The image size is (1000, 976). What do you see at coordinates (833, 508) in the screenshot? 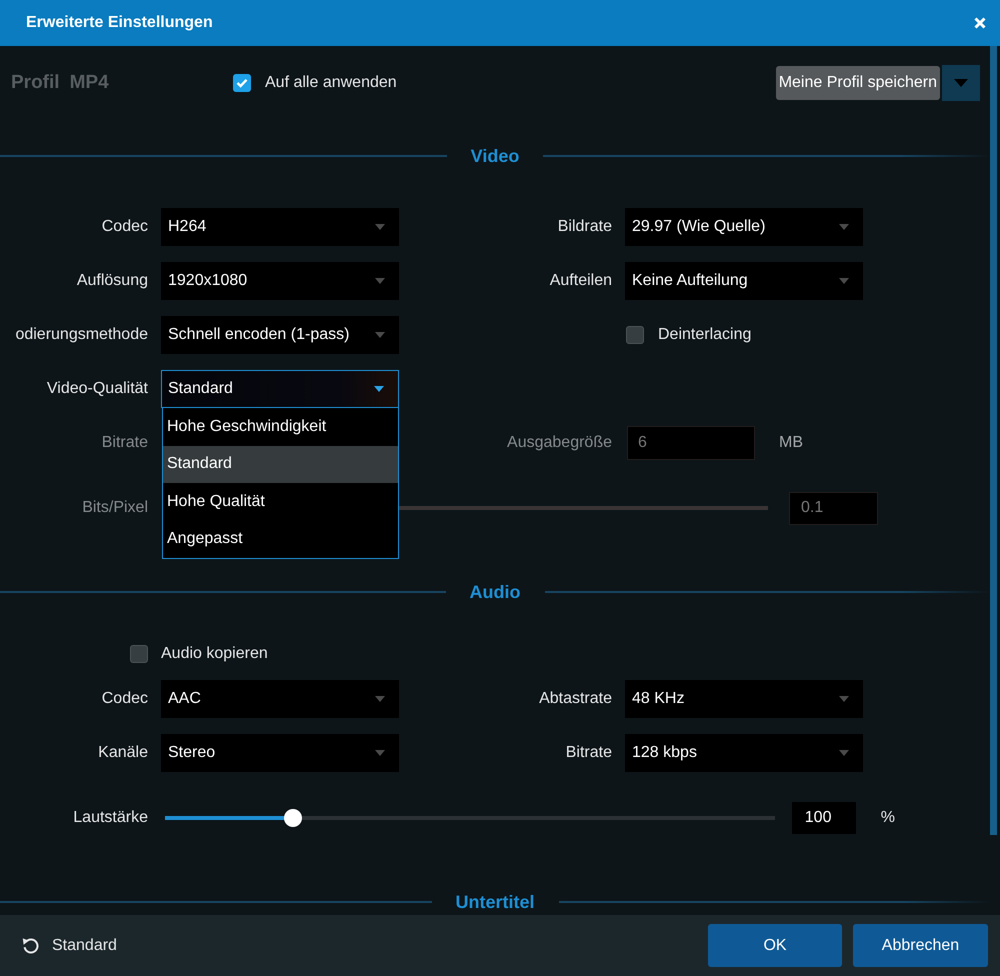
I see `number-field: 0.1` at bounding box center [833, 508].